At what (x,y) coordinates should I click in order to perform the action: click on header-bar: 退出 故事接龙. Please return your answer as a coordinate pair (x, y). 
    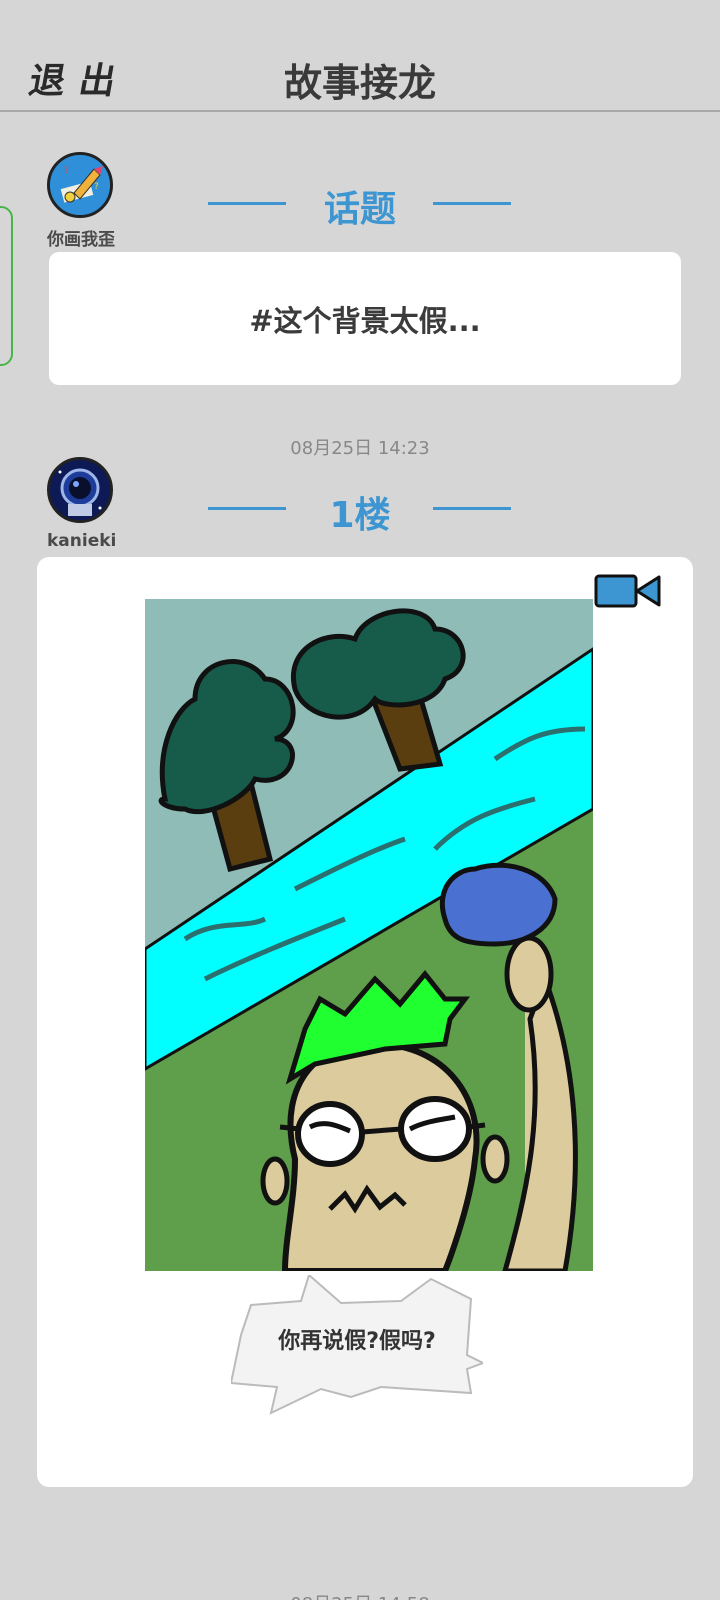
    Looking at the image, I should click on (360, 56).